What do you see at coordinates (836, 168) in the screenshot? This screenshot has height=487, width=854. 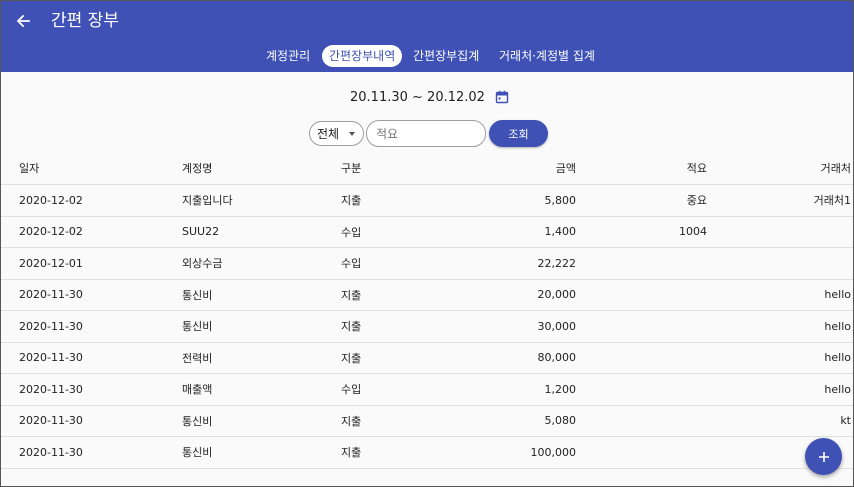 I see `column-header-vendor: 거래처` at bounding box center [836, 168].